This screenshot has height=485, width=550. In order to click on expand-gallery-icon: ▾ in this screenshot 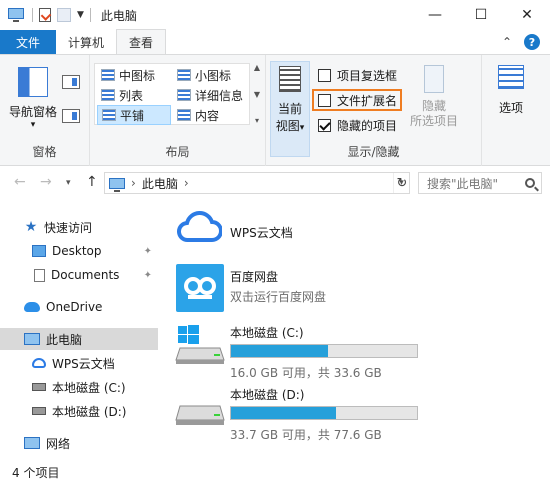, I will do `click(257, 120)`.